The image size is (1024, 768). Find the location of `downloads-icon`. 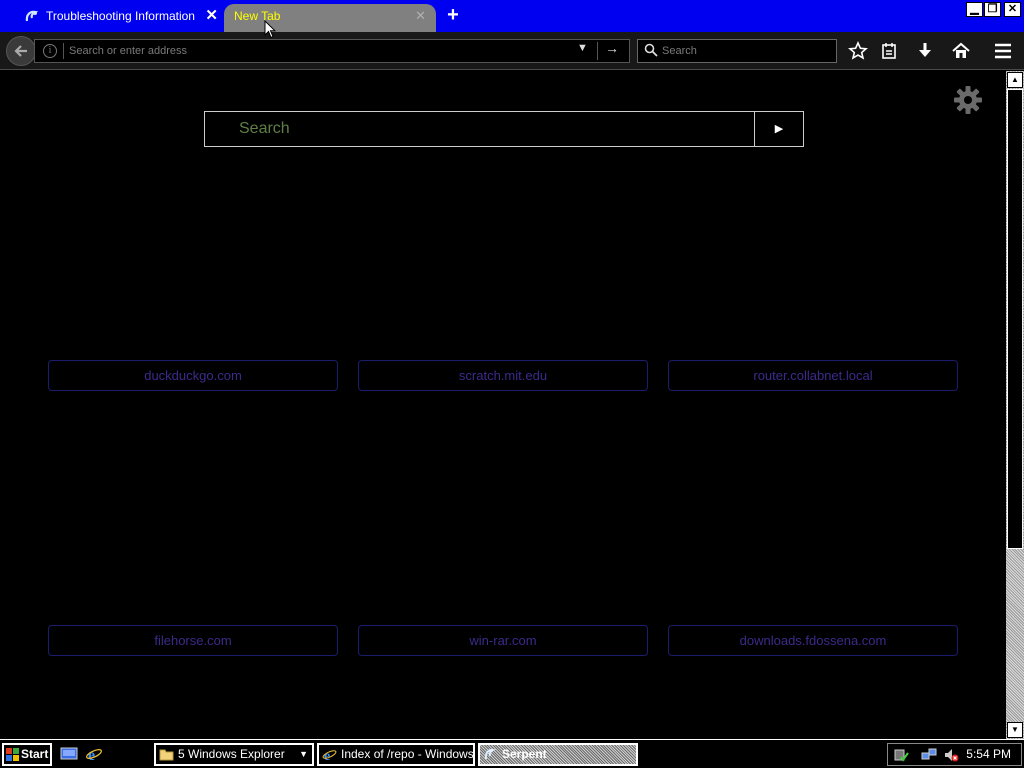

downloads-icon is located at coordinates (925, 51).